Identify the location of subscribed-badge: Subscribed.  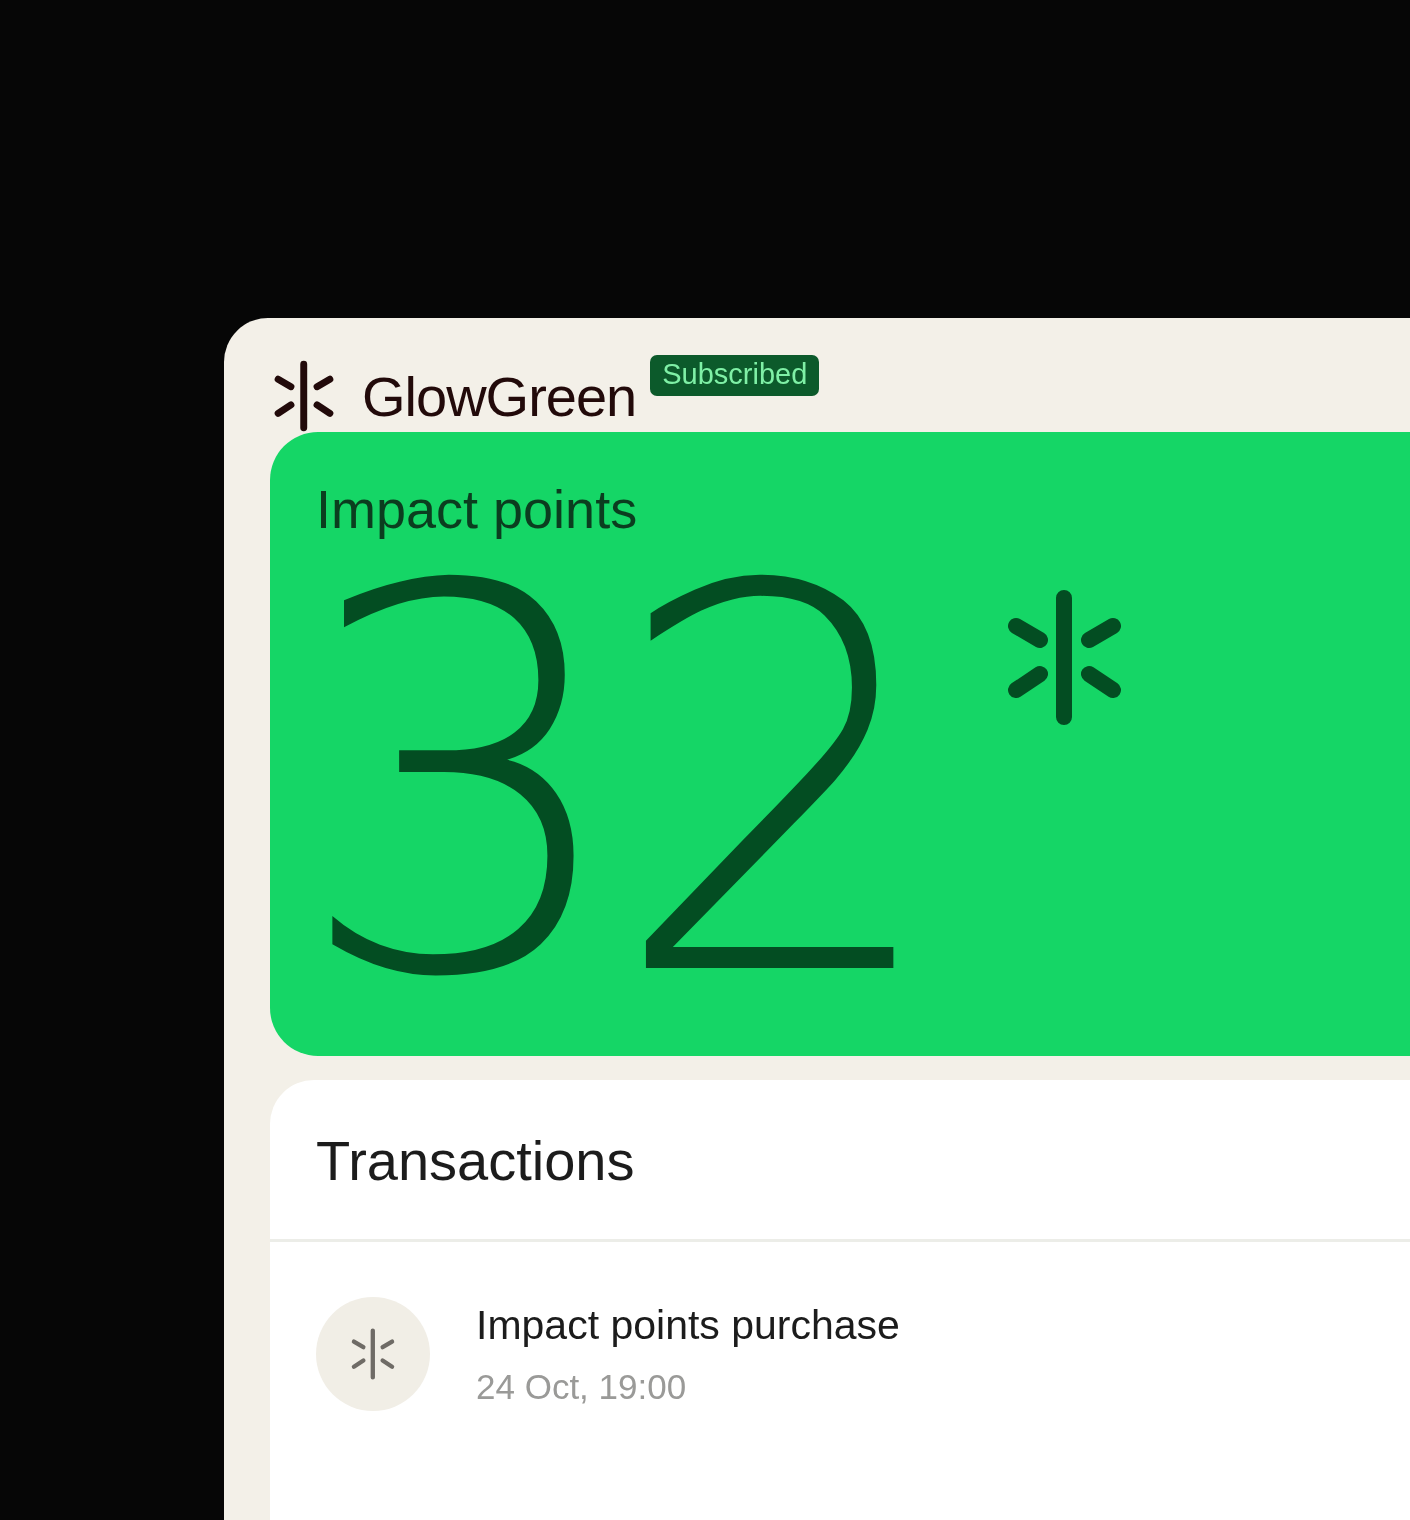
(735, 375).